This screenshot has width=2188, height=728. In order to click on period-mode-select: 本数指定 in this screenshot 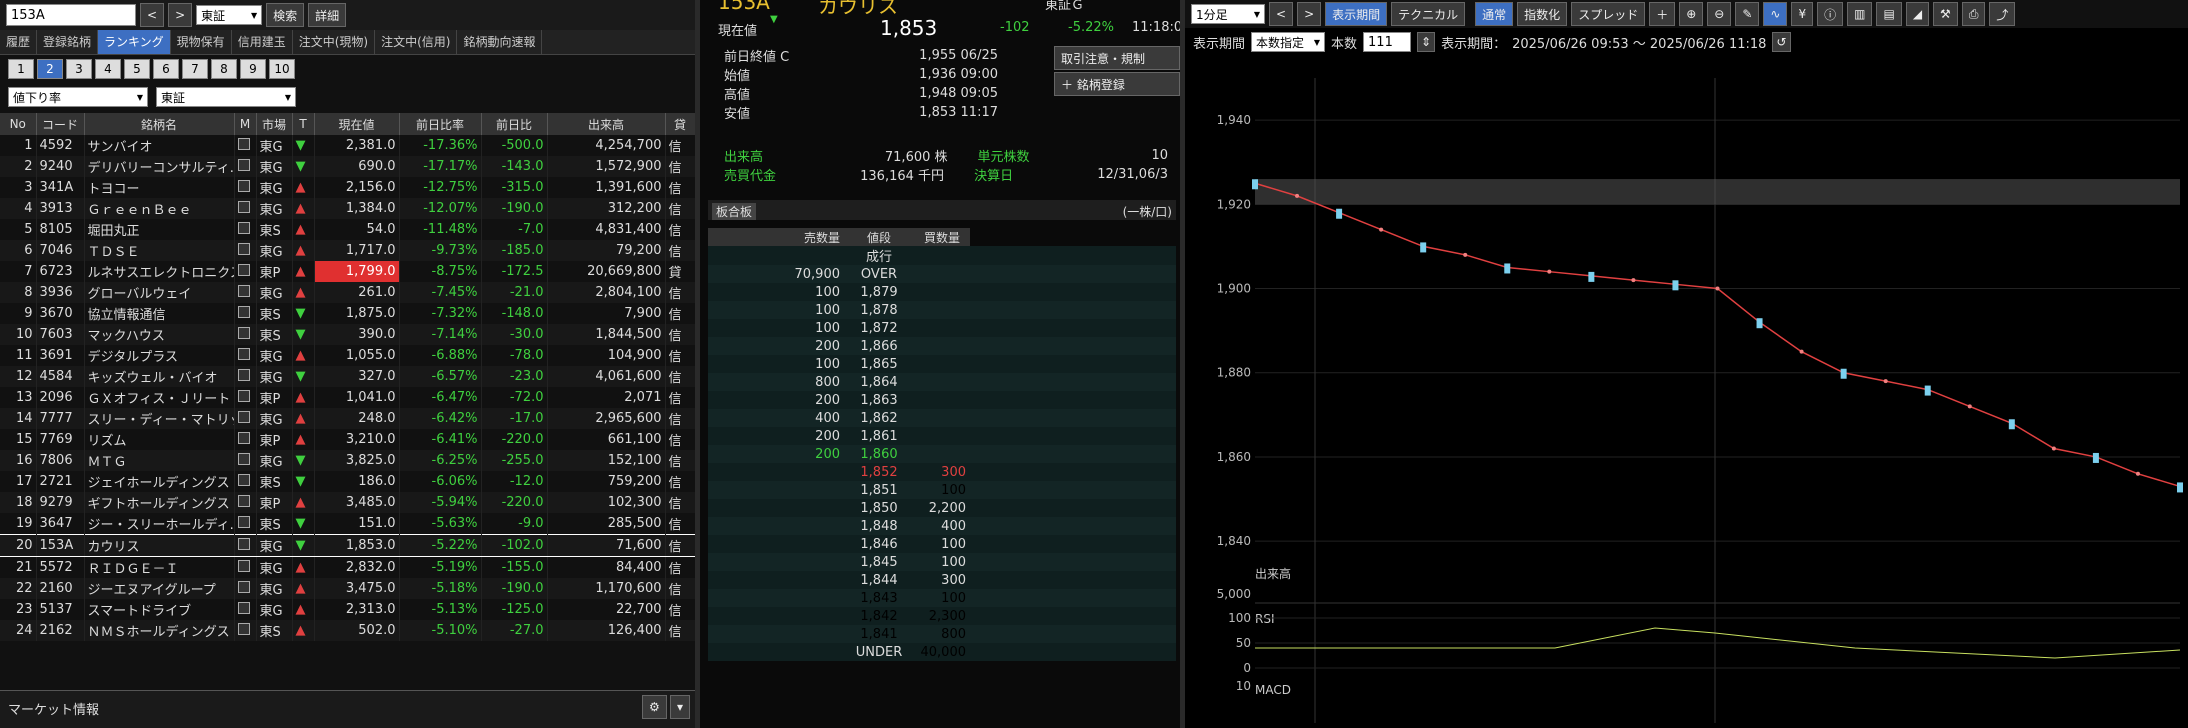, I will do `click(1288, 42)`.